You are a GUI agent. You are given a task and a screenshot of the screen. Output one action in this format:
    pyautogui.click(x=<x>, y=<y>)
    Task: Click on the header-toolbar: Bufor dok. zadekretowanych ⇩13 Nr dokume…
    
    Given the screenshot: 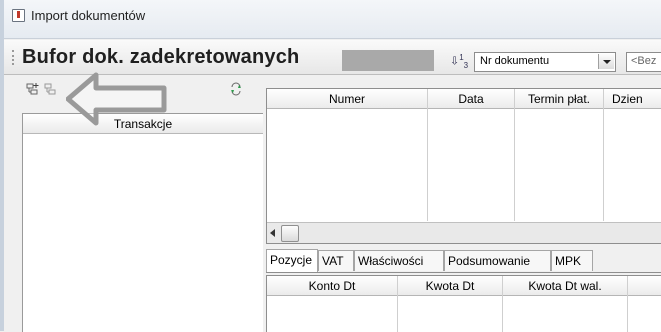 What is the action you would take?
    pyautogui.click(x=332, y=57)
    